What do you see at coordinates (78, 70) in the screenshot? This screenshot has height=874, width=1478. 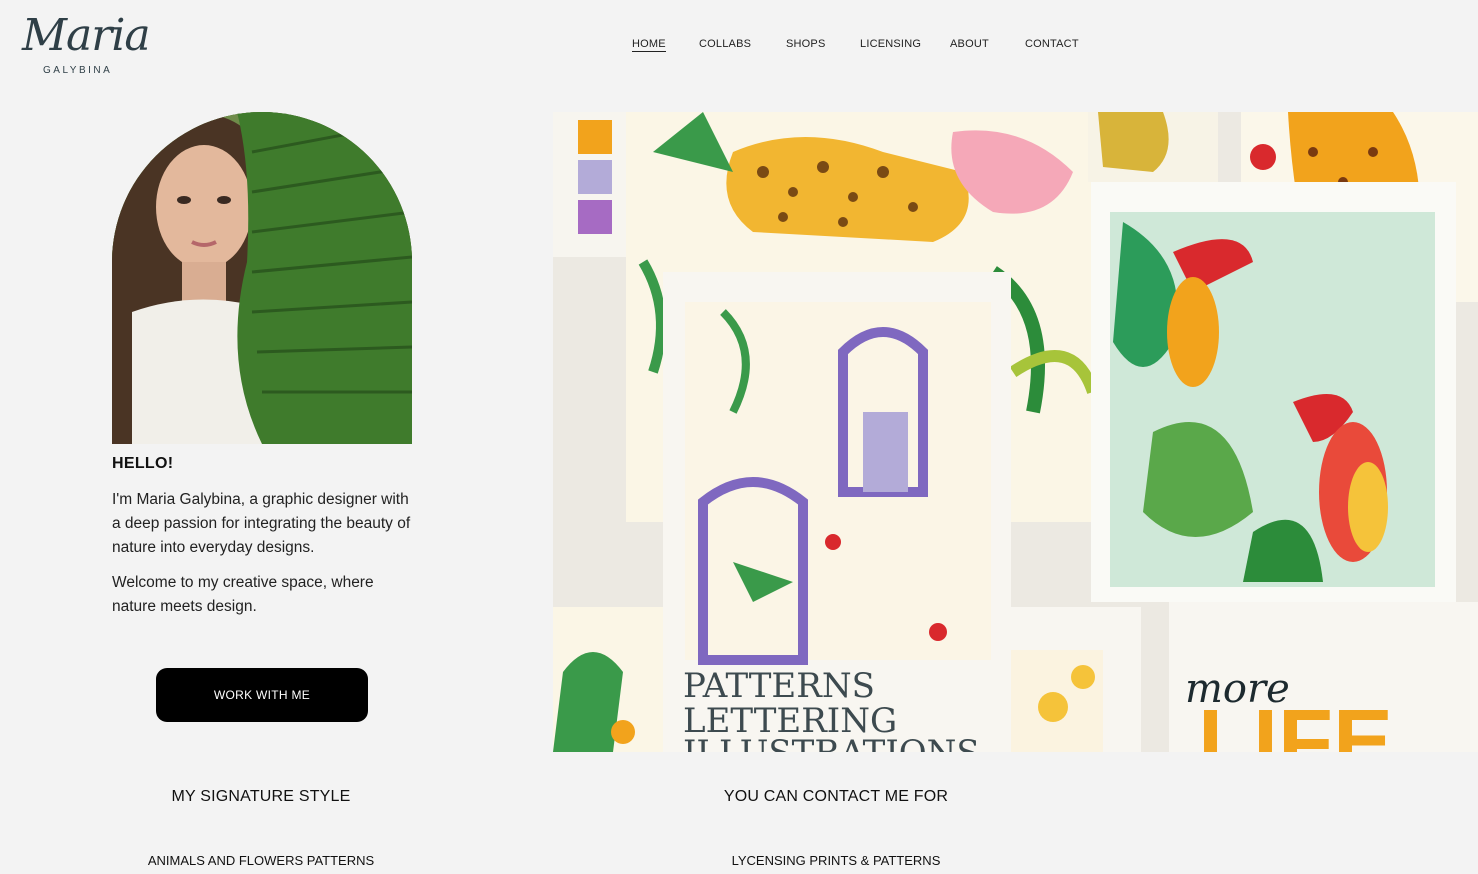 I see `logo-subtitle: GALYBINA` at bounding box center [78, 70].